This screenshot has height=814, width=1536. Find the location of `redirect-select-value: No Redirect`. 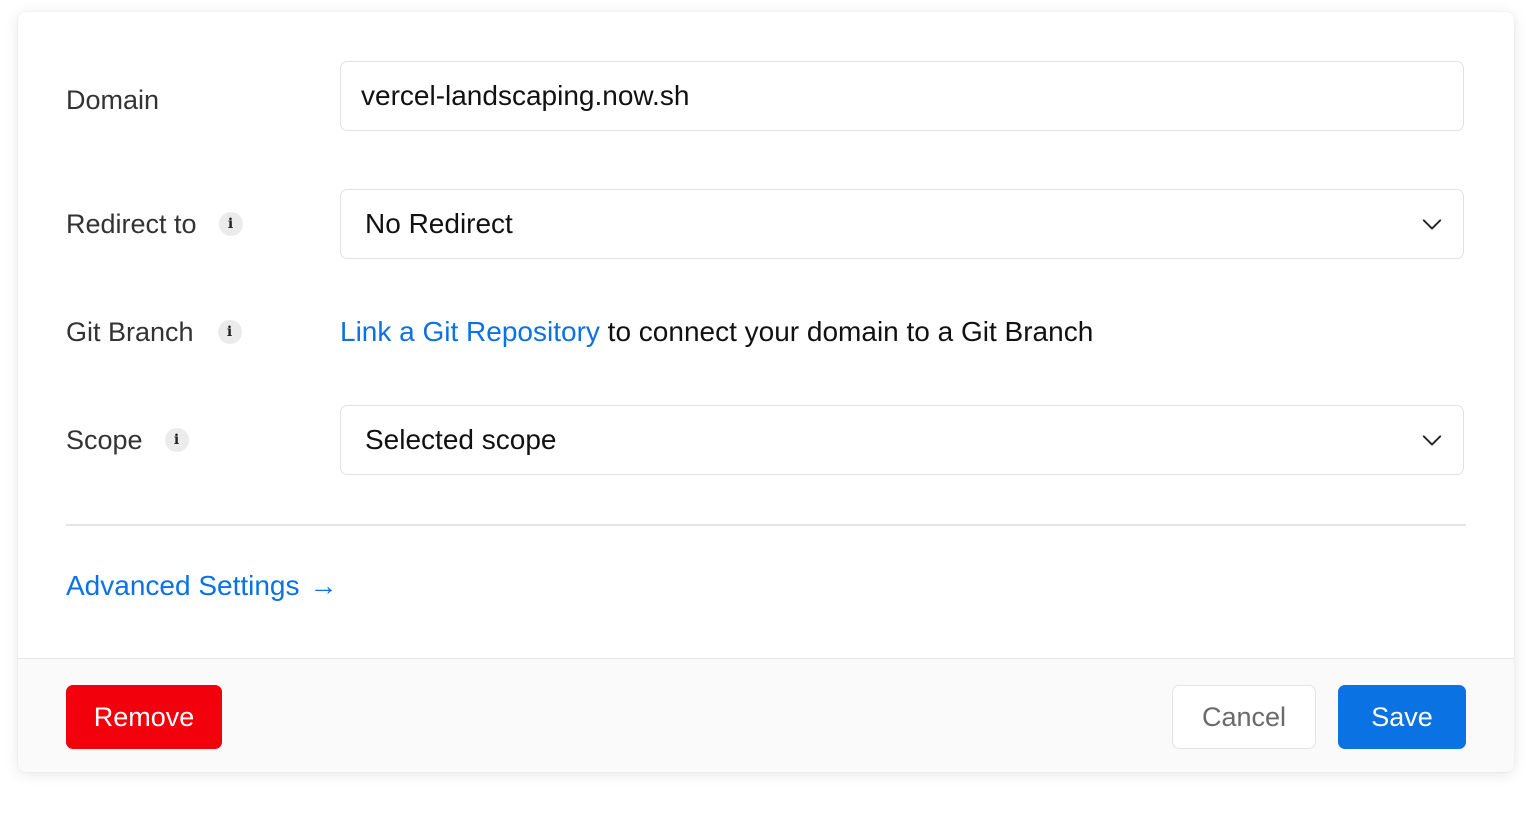

redirect-select-value: No Redirect is located at coordinates (439, 223).